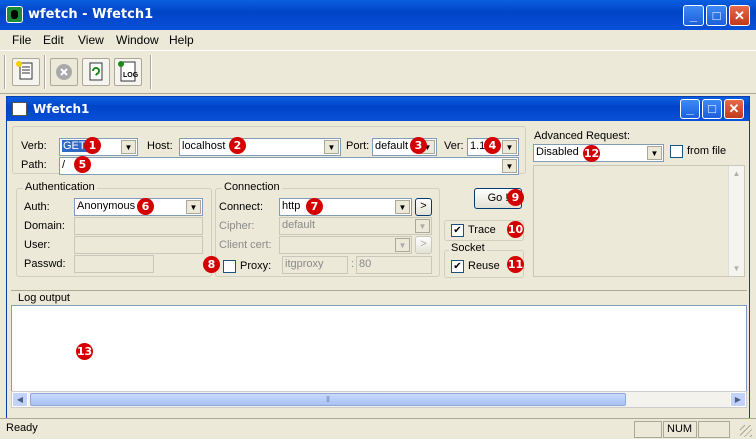  What do you see at coordinates (37, 207) in the screenshot?
I see `auth-label: Auth:` at bounding box center [37, 207].